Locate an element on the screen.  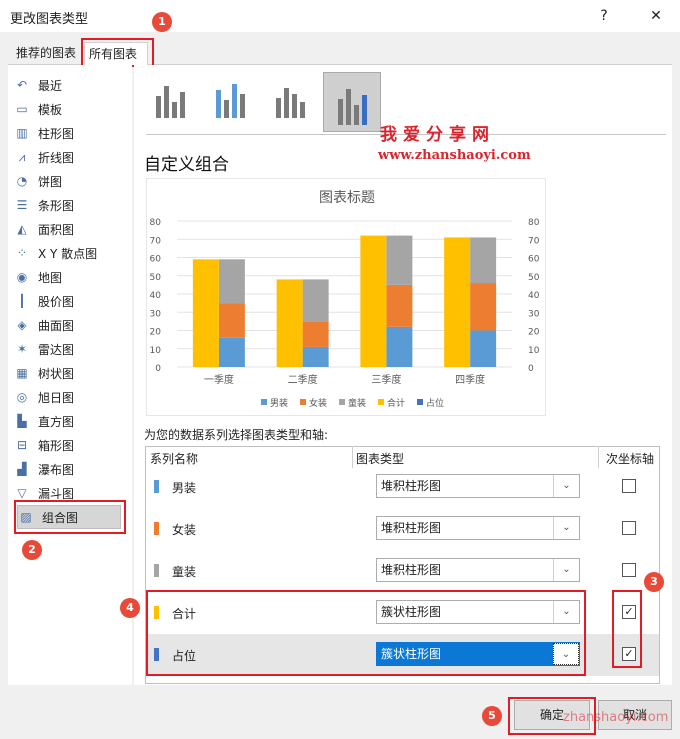
series-name: 童装 is located at coordinates (184, 572).